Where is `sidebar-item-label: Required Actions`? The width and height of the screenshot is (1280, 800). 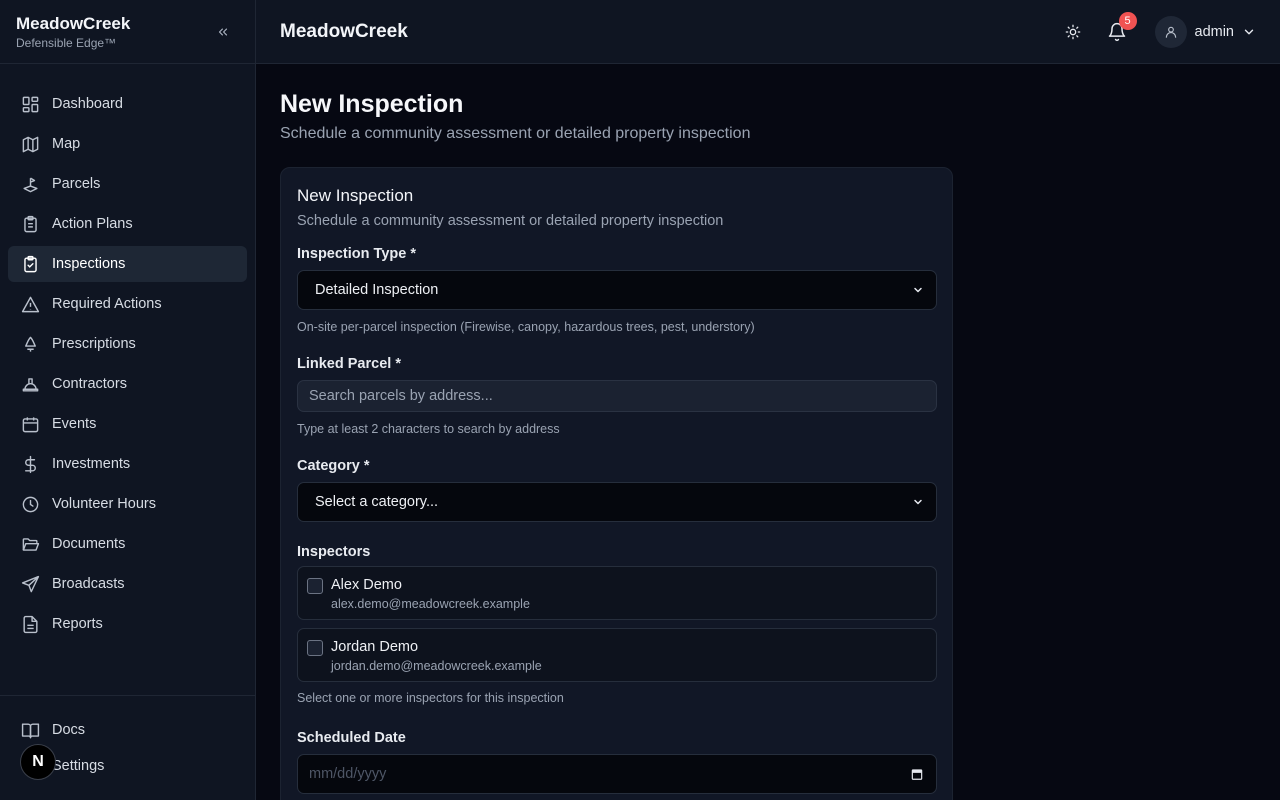 sidebar-item-label: Required Actions is located at coordinates (107, 304).